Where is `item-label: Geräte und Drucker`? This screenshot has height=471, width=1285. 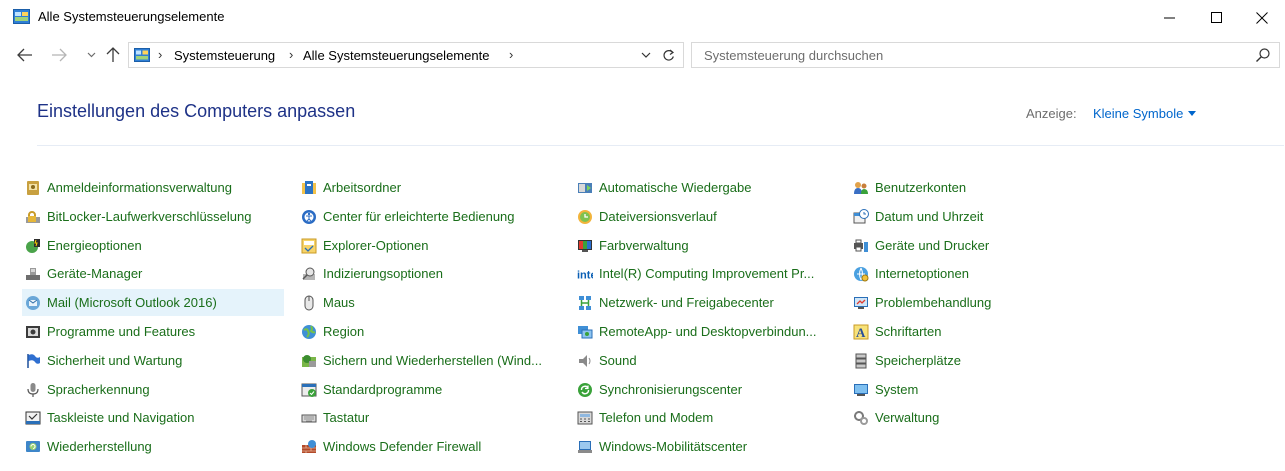 item-label: Geräte und Drucker is located at coordinates (932, 245).